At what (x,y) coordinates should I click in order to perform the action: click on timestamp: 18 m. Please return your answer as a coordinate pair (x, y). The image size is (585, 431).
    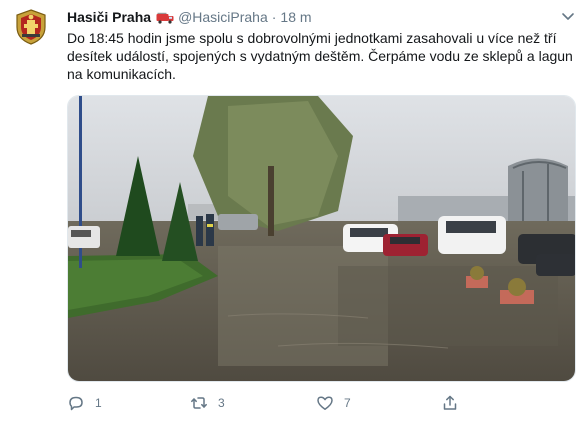
    Looking at the image, I should click on (295, 17).